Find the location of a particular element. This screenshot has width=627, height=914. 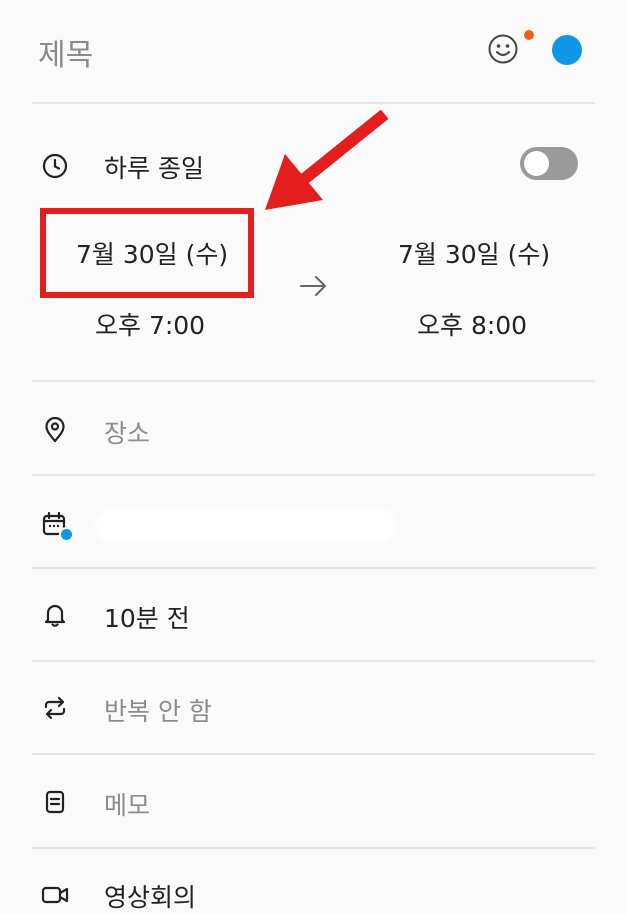

video-camera-icon is located at coordinates (55, 895).